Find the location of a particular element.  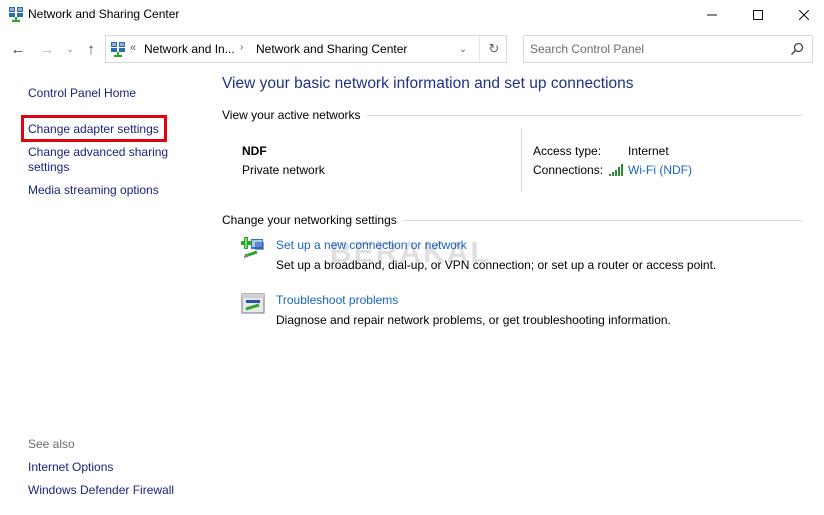

refresh-button: ↻ is located at coordinates (494, 49).